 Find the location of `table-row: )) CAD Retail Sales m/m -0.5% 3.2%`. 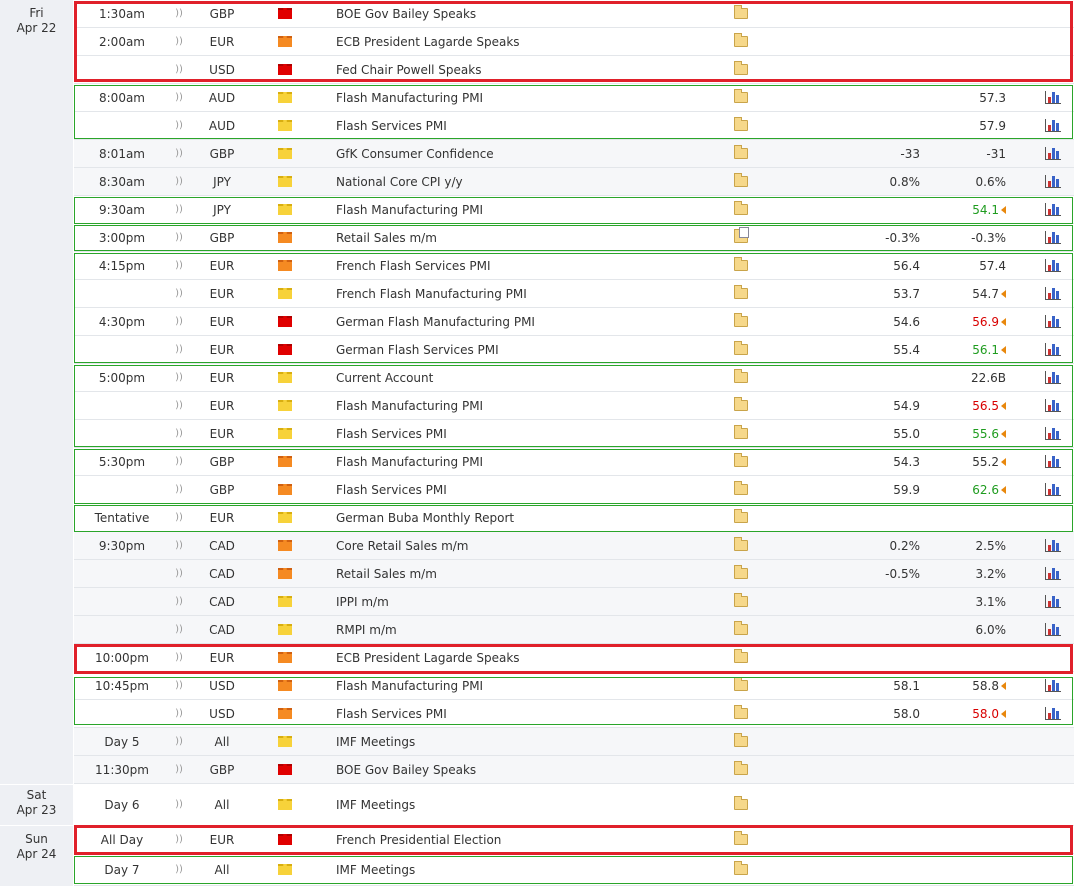

table-row: )) CAD Retail Sales m/m -0.5% 3.2% is located at coordinates (574, 574).